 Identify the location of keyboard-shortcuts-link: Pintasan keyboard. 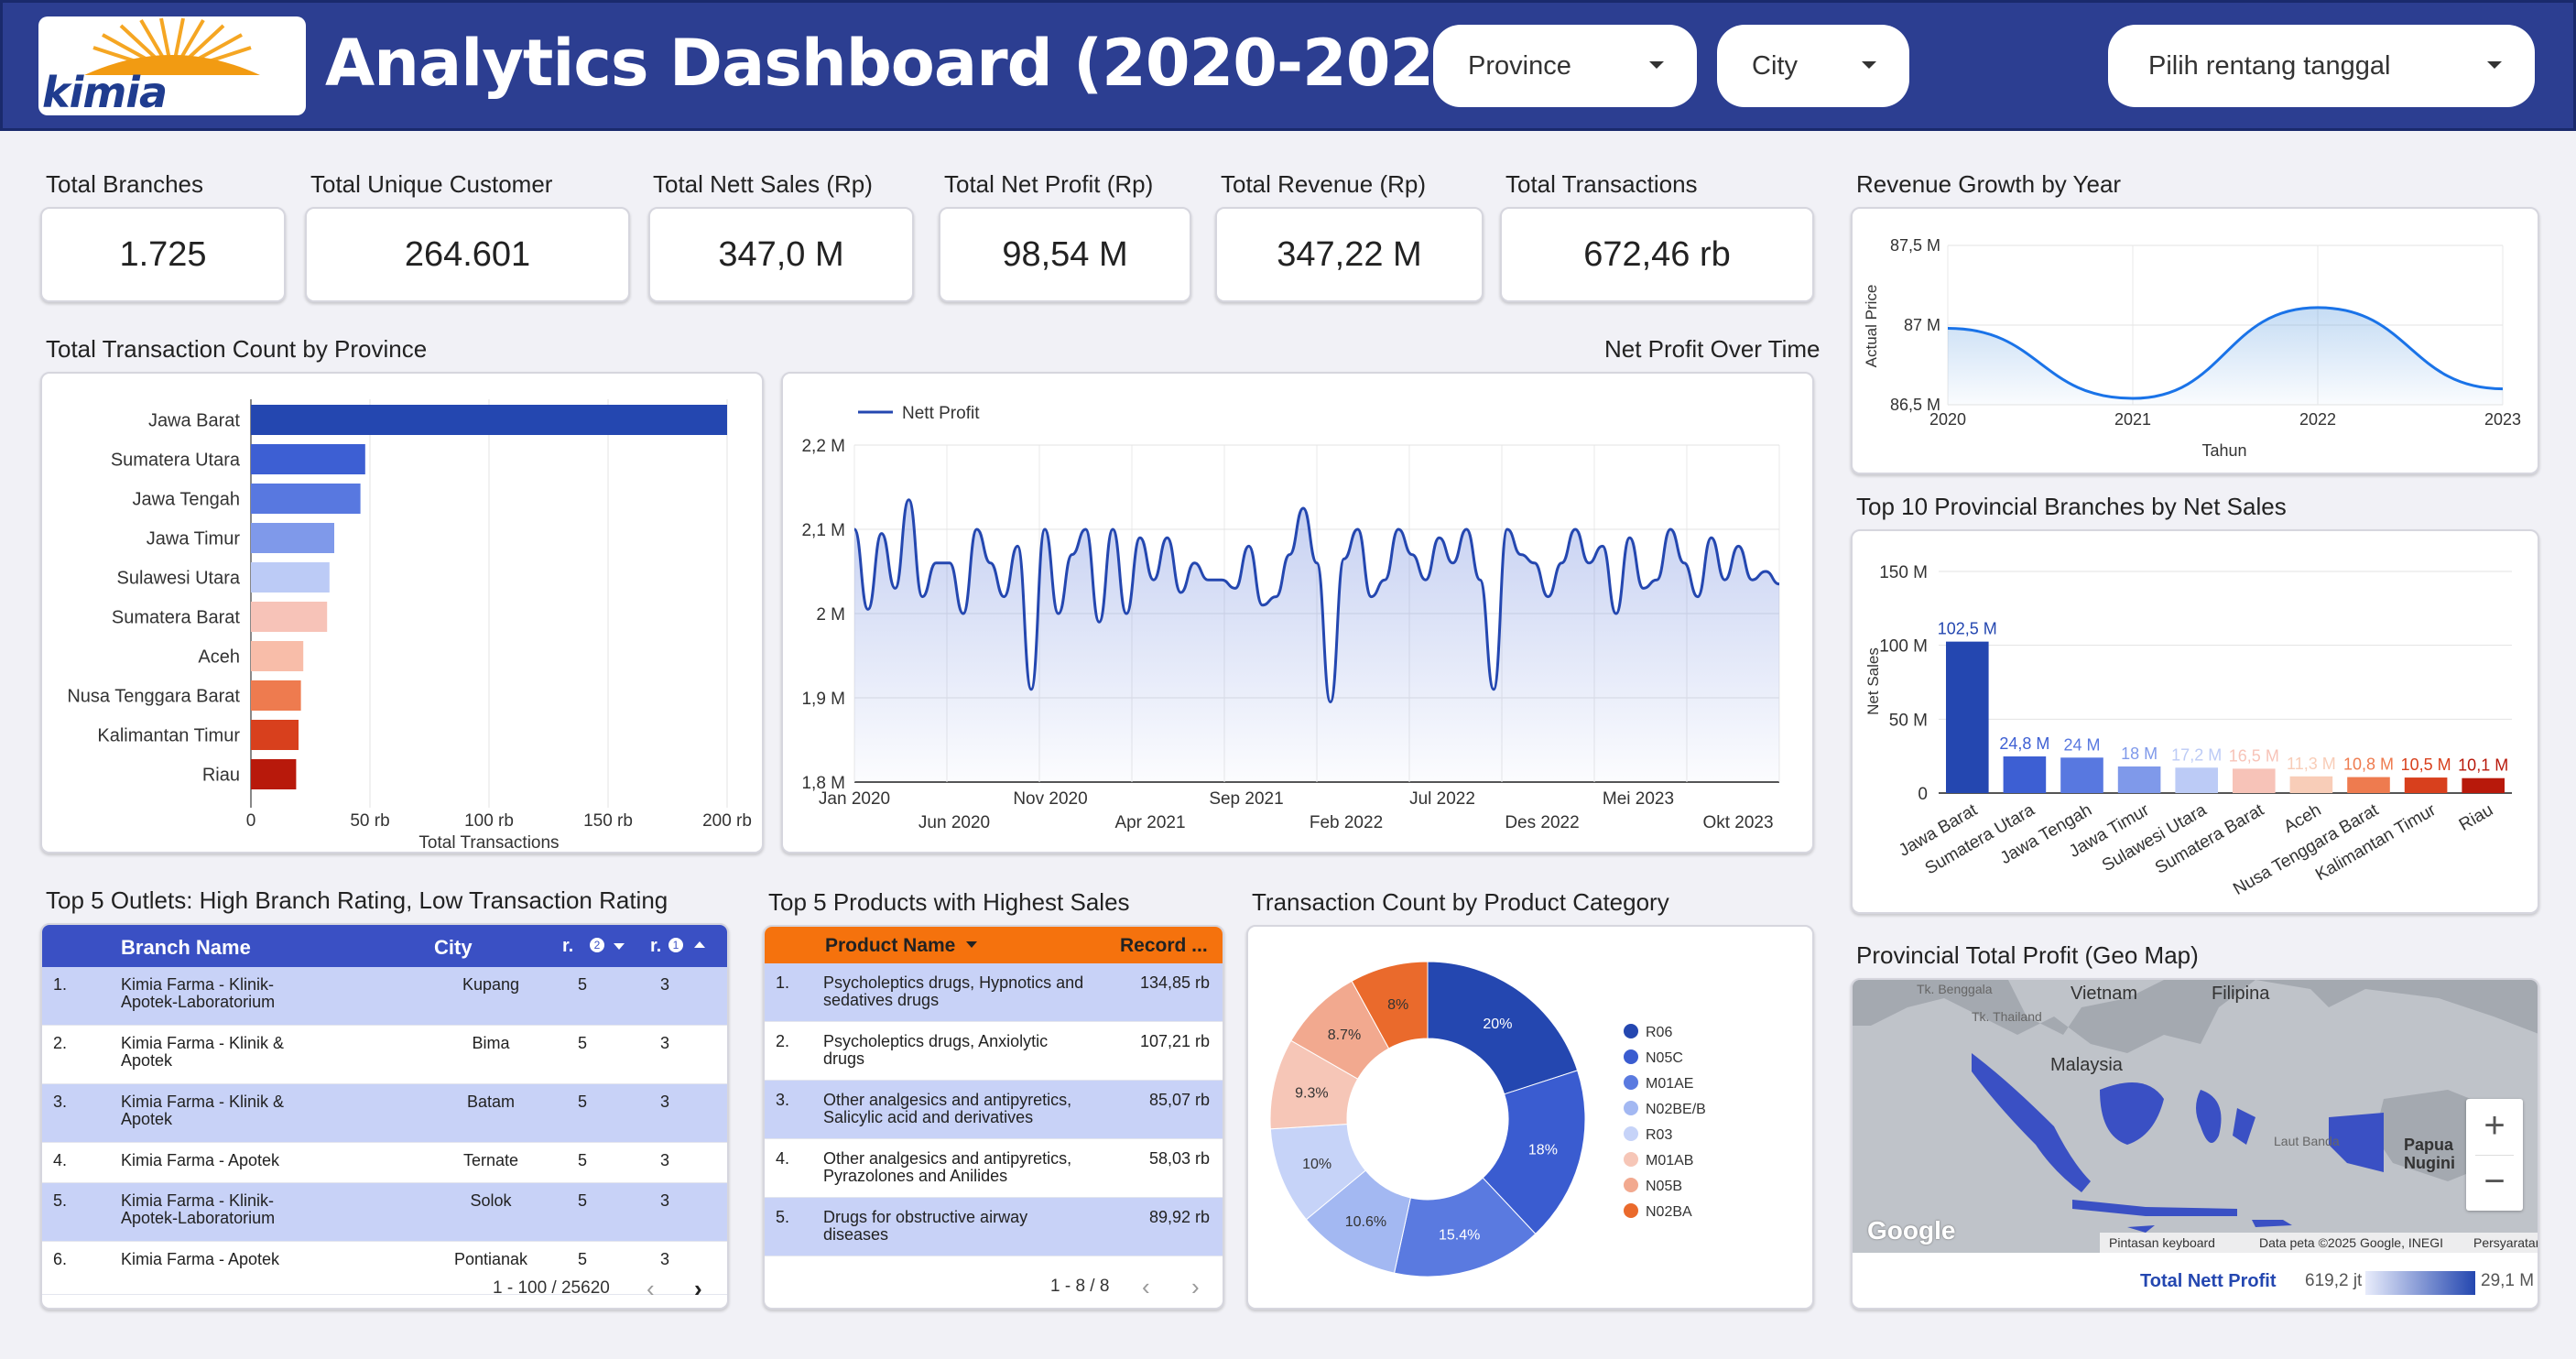
(2162, 1242).